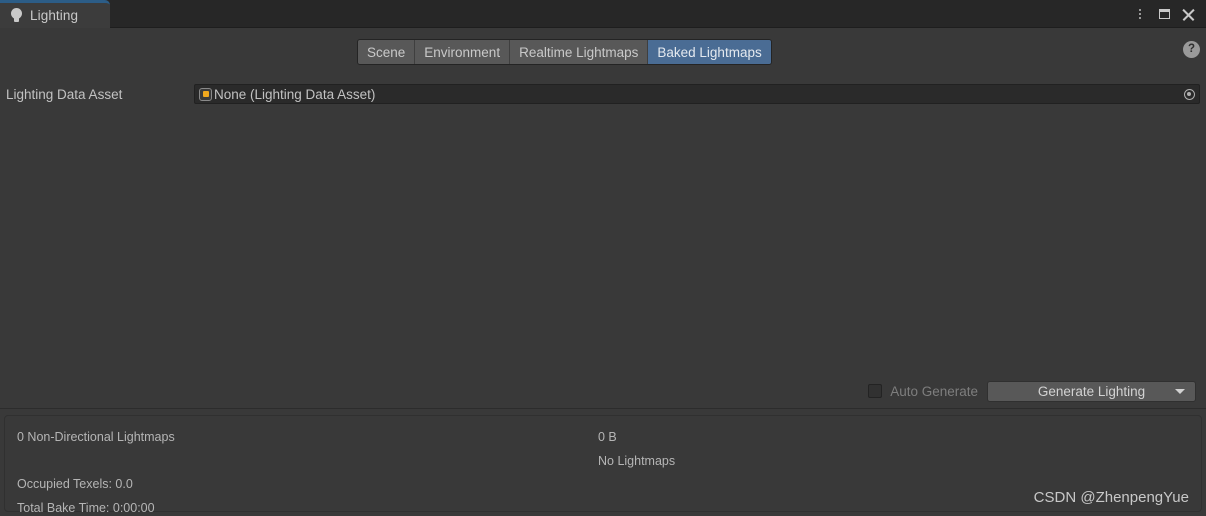 The height and width of the screenshot is (516, 1206). What do you see at coordinates (463, 52) in the screenshot?
I see `tab-environment: Environment` at bounding box center [463, 52].